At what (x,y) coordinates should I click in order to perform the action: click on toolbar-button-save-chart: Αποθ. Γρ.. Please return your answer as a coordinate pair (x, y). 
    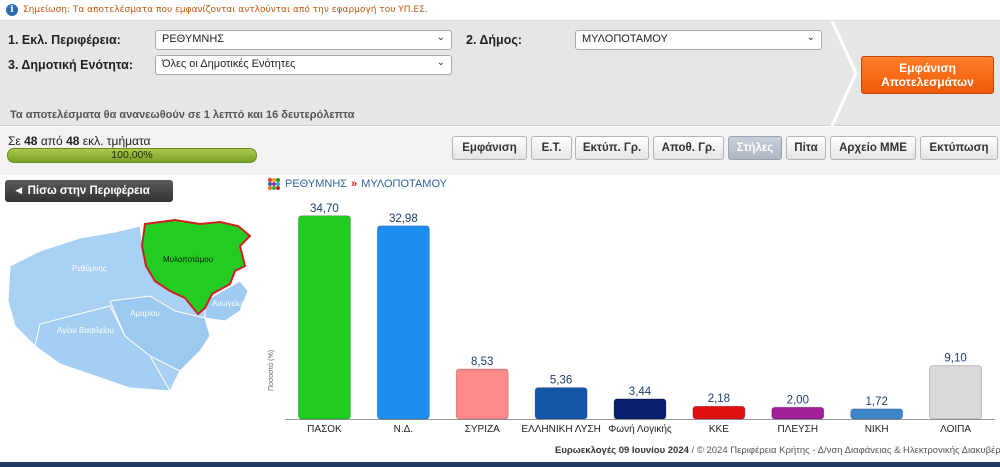
    Looking at the image, I should click on (688, 148).